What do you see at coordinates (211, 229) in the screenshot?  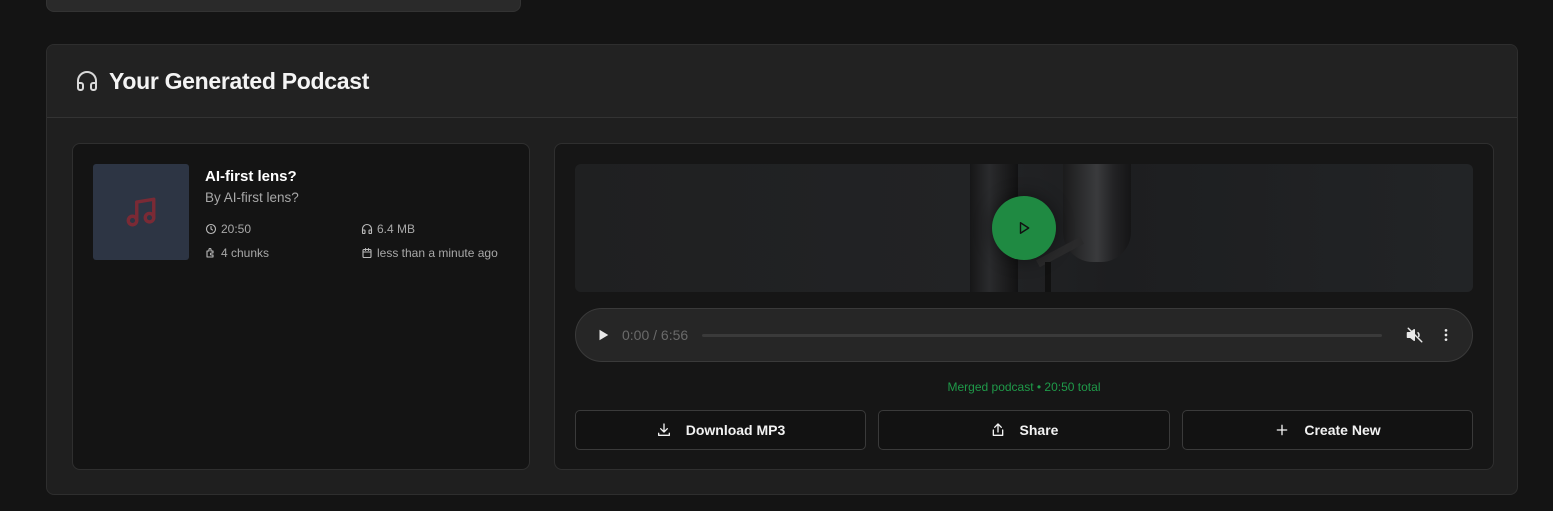 I see `clock-icon` at bounding box center [211, 229].